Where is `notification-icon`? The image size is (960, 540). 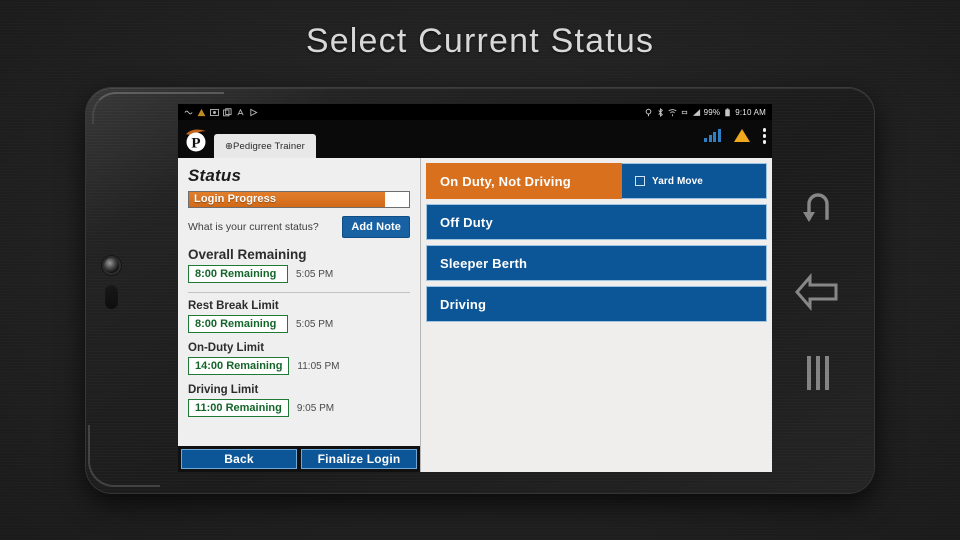
notification-icon is located at coordinates (188, 112).